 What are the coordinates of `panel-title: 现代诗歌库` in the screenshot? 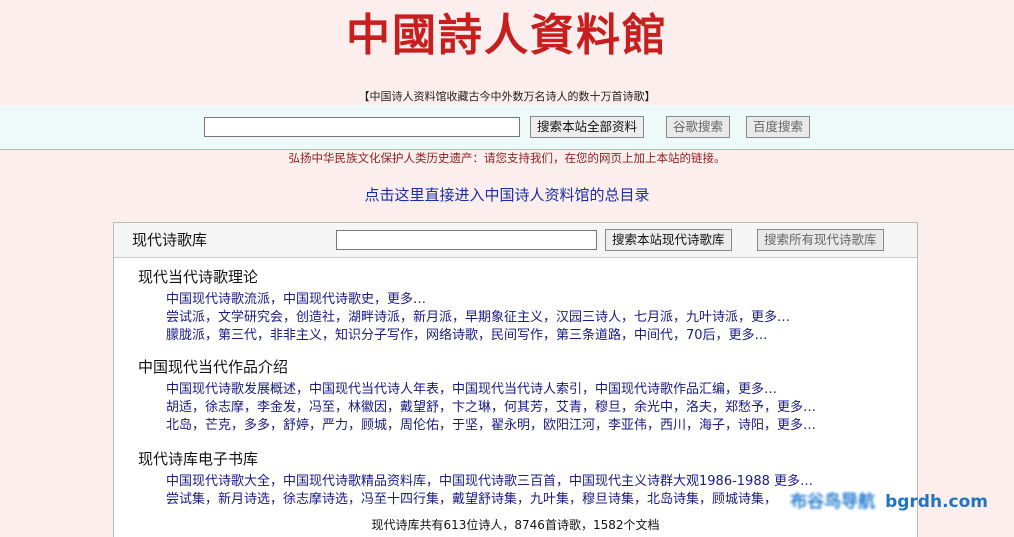 It's located at (170, 240).